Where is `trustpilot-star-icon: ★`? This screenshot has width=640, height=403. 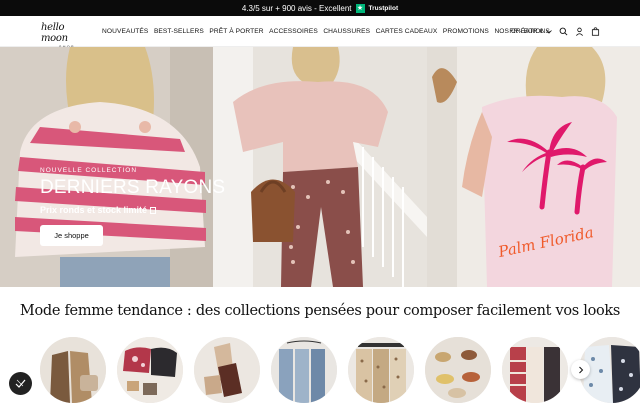 trustpilot-star-icon: ★ is located at coordinates (360, 8).